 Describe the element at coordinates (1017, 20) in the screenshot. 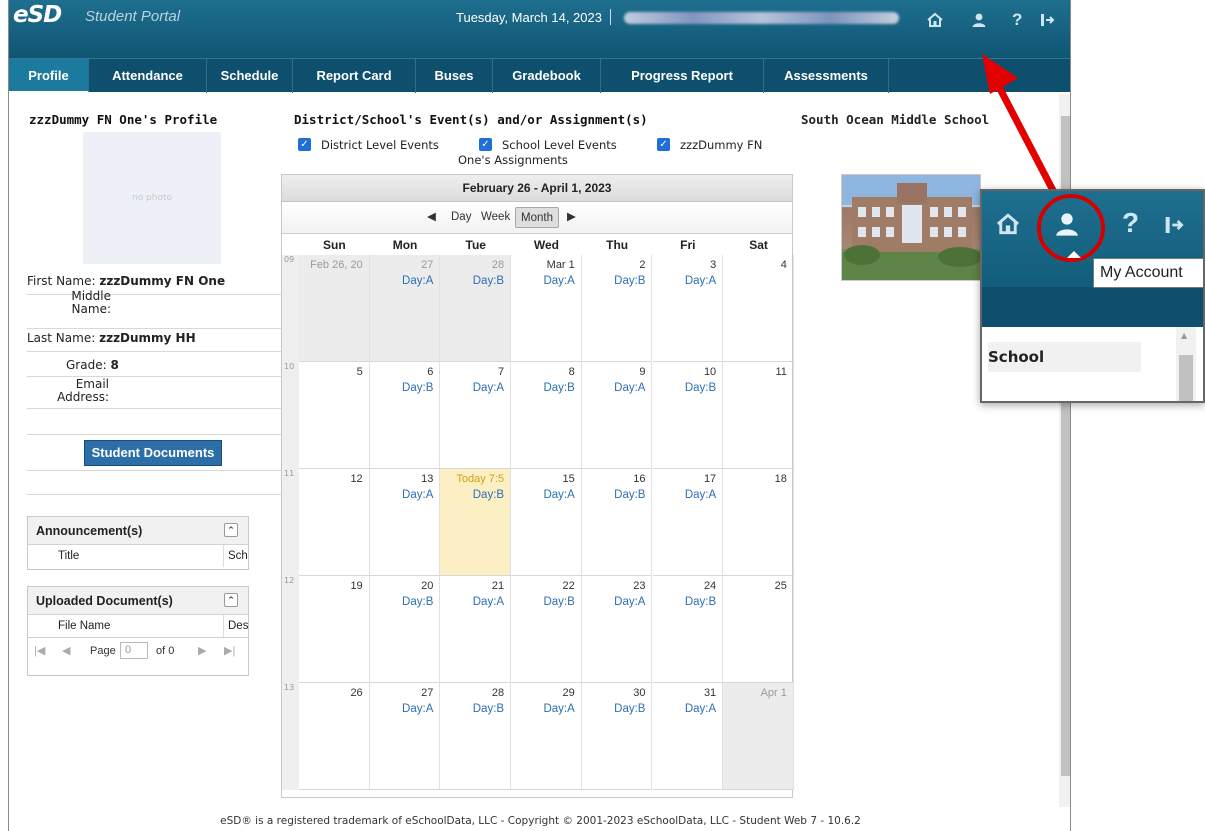

I see `help-icon: ?` at that location.